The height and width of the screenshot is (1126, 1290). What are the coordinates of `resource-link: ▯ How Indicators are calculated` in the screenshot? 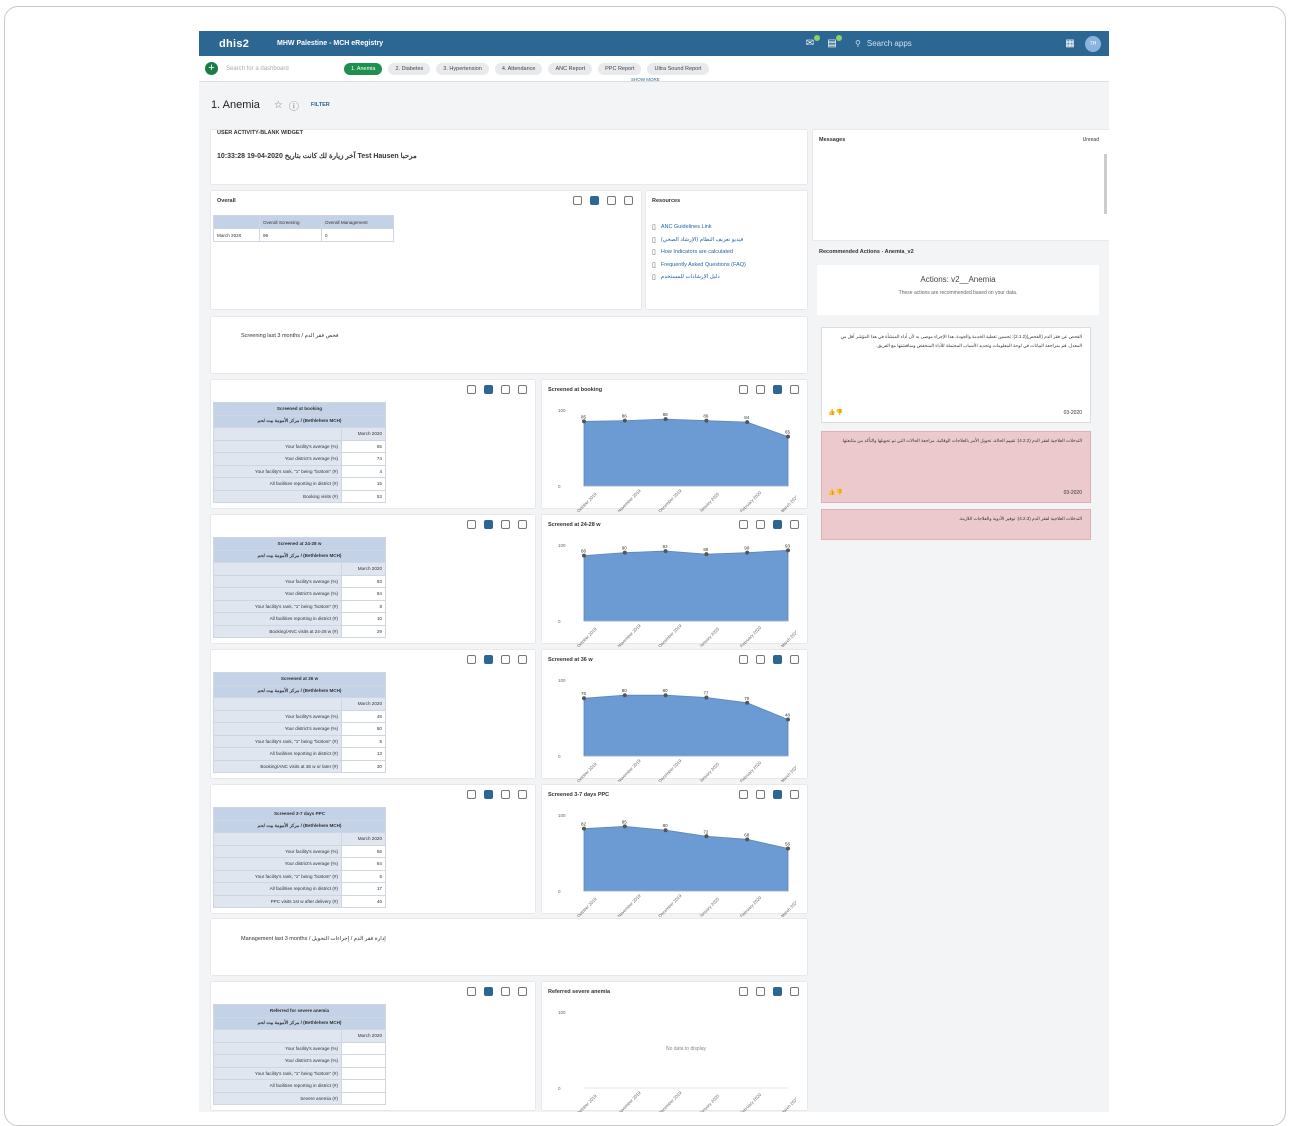 It's located at (727, 252).